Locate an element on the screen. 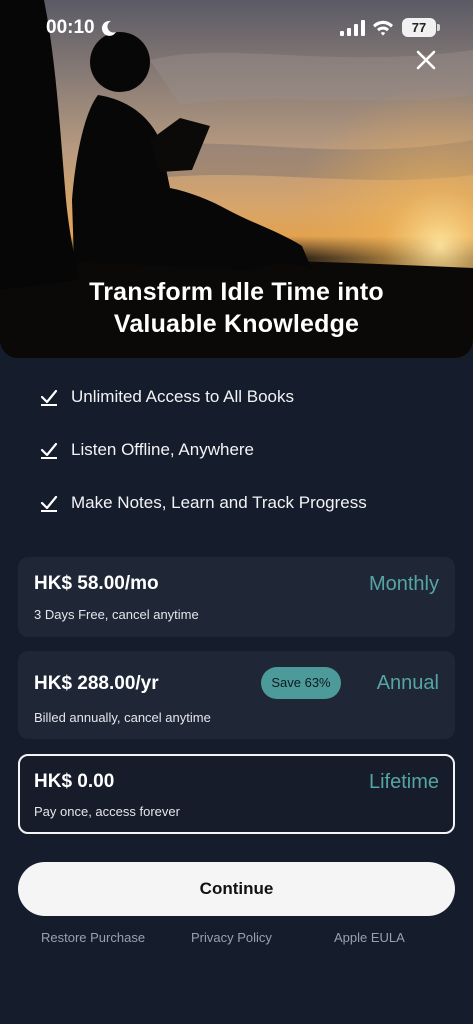  signal-icon is located at coordinates (352, 28).